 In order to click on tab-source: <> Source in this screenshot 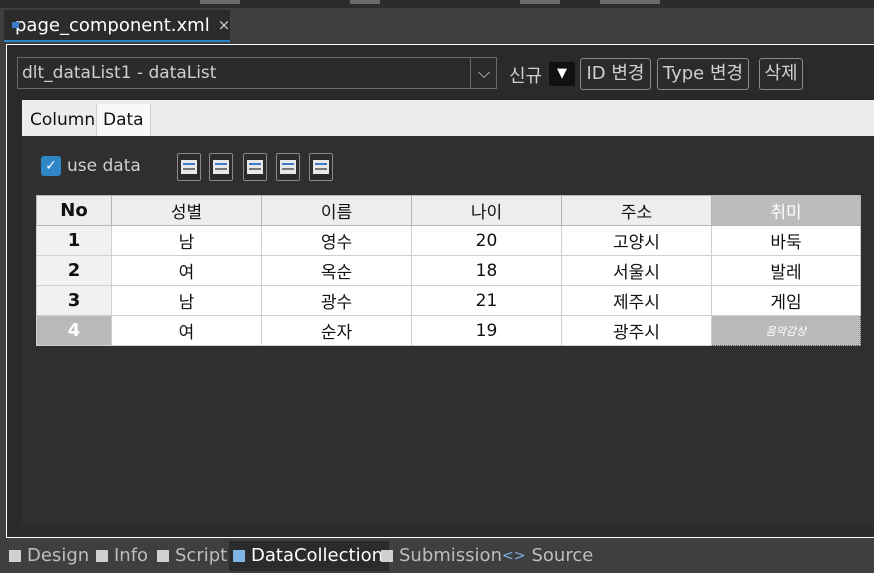, I will do `click(547, 556)`.